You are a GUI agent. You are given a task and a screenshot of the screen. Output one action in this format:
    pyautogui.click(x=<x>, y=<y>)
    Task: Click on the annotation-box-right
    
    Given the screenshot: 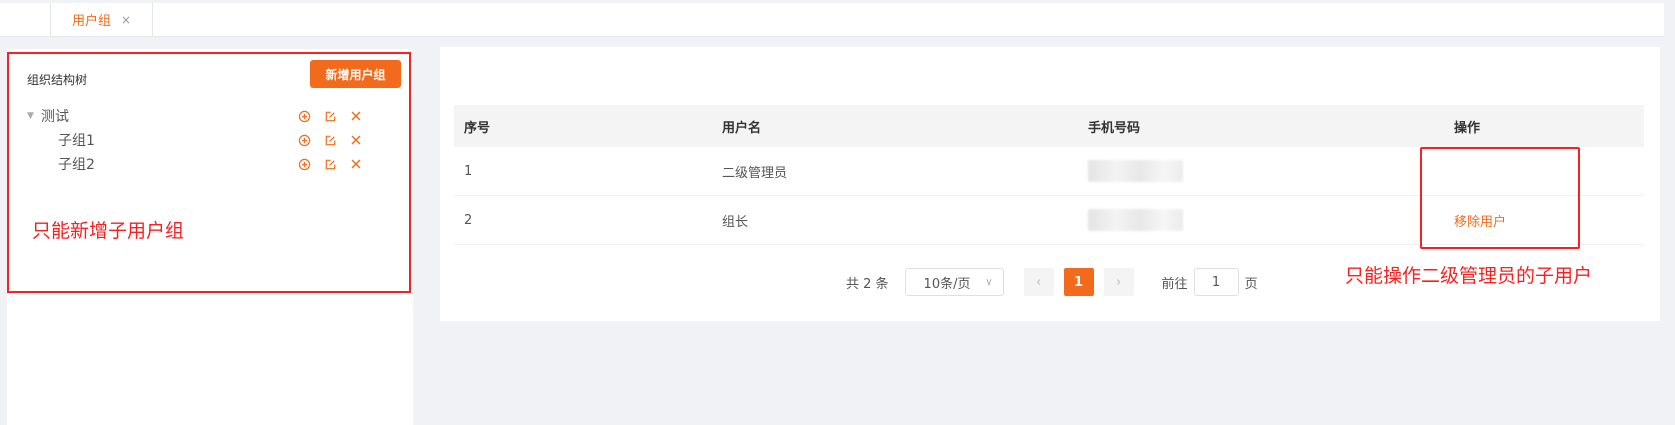 What is the action you would take?
    pyautogui.click(x=1500, y=198)
    